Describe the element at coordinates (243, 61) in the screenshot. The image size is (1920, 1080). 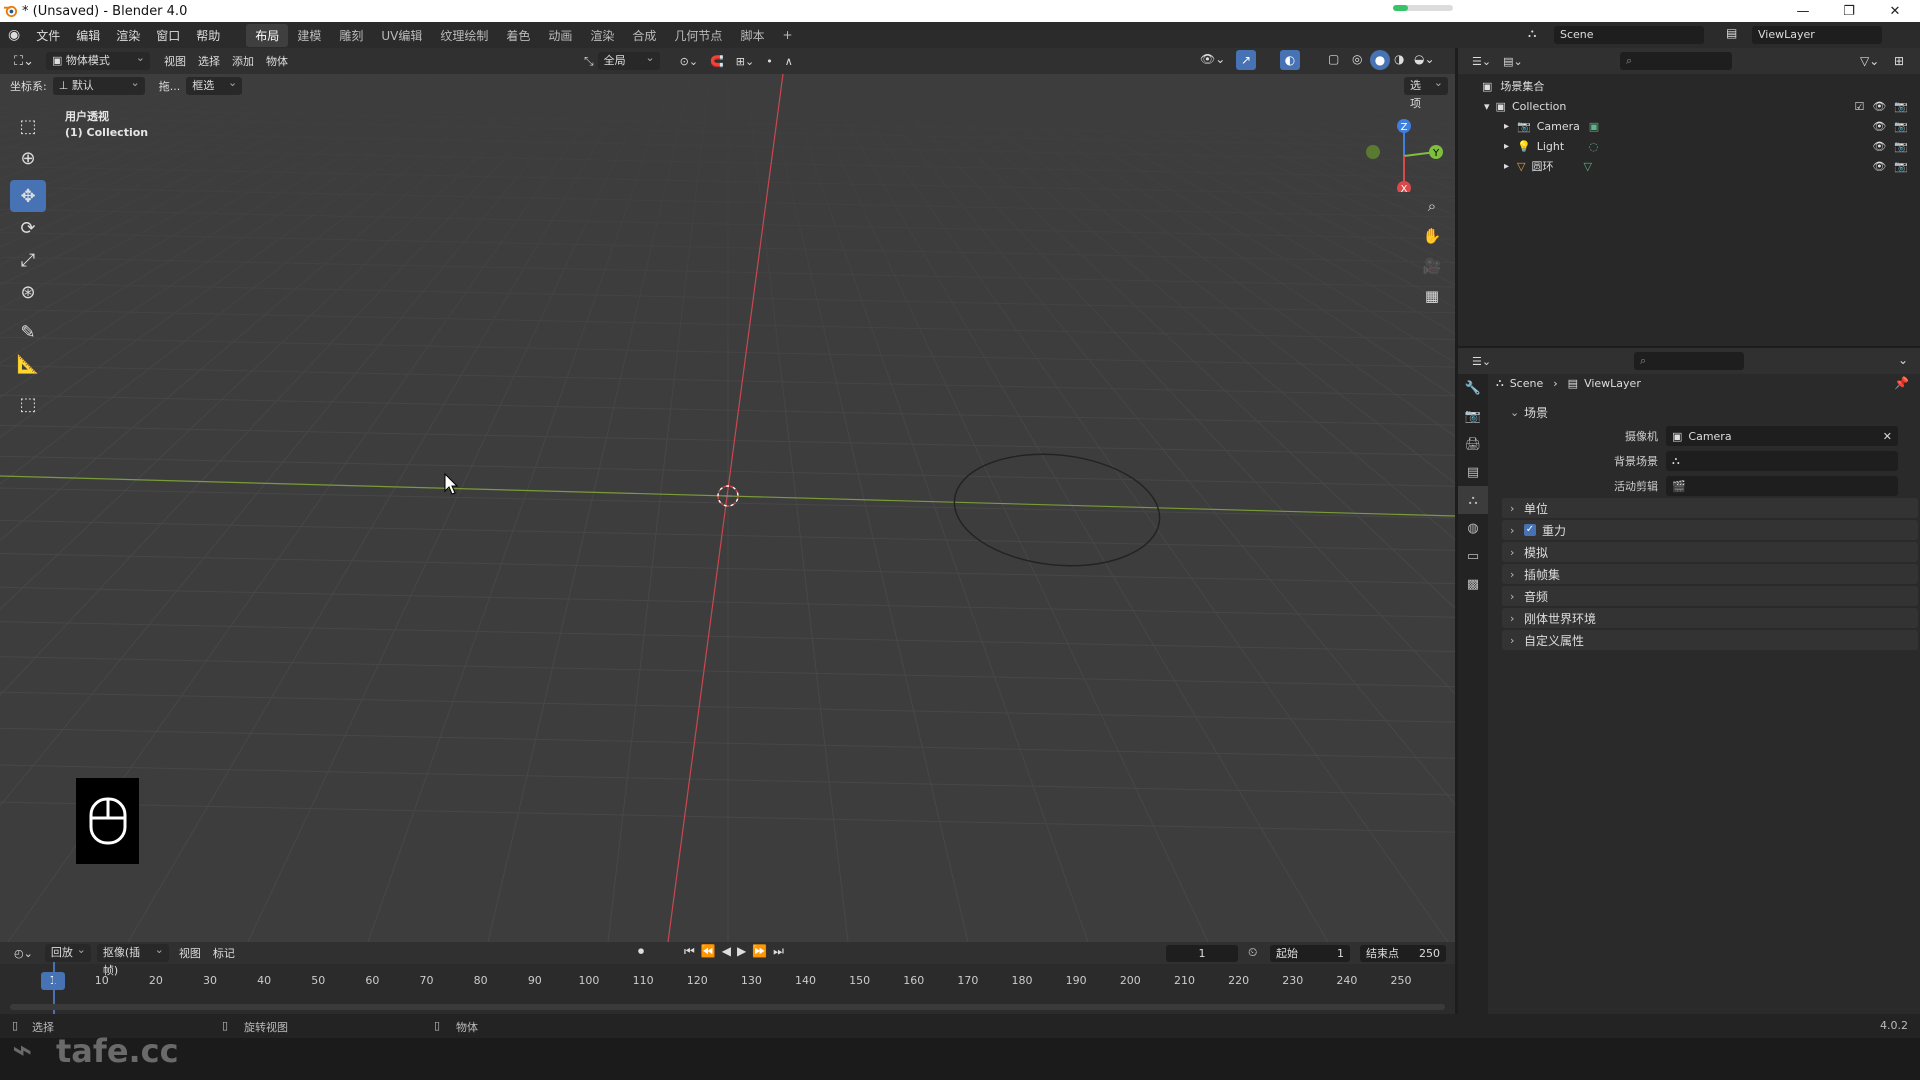
I see `viewport-menu-item: 添加` at that location.